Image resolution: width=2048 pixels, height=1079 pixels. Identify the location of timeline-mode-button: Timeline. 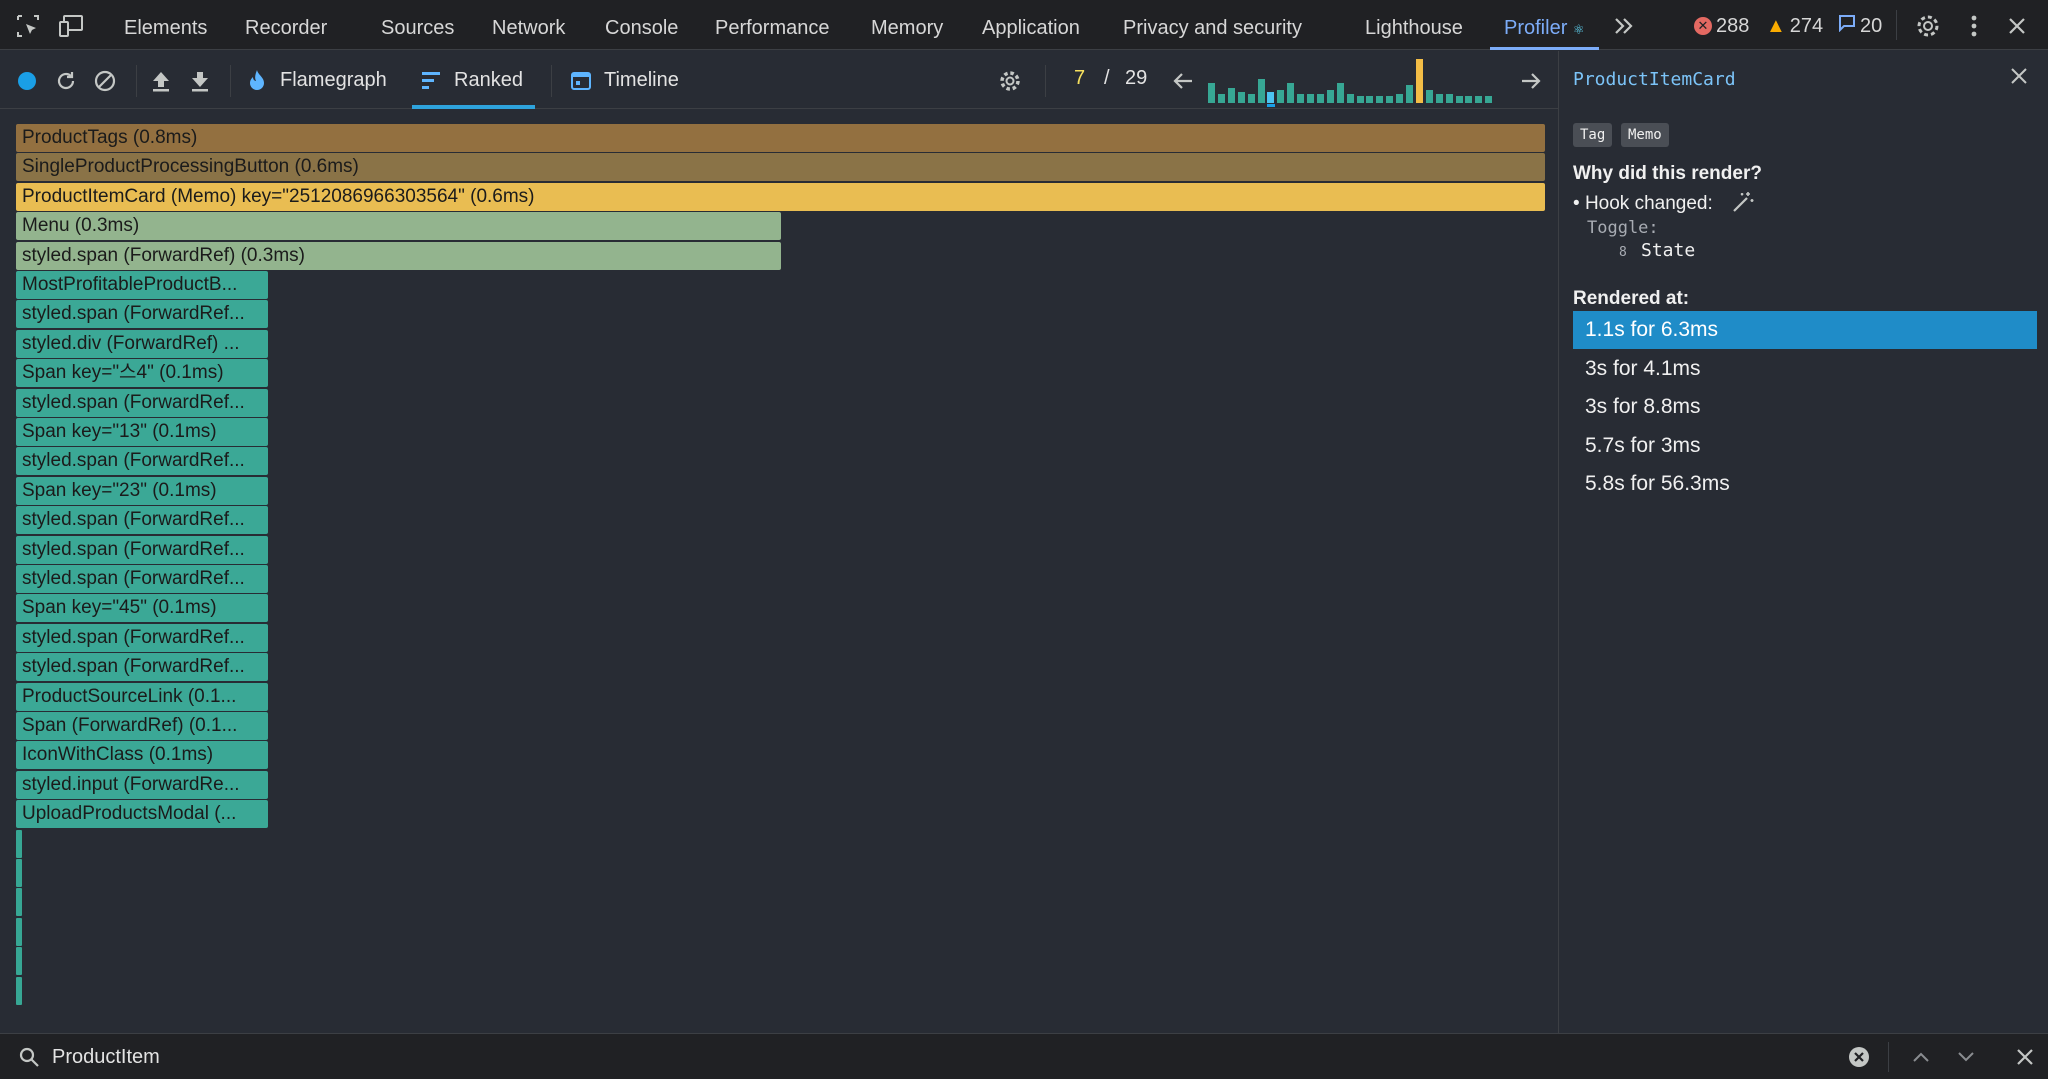
(624, 80).